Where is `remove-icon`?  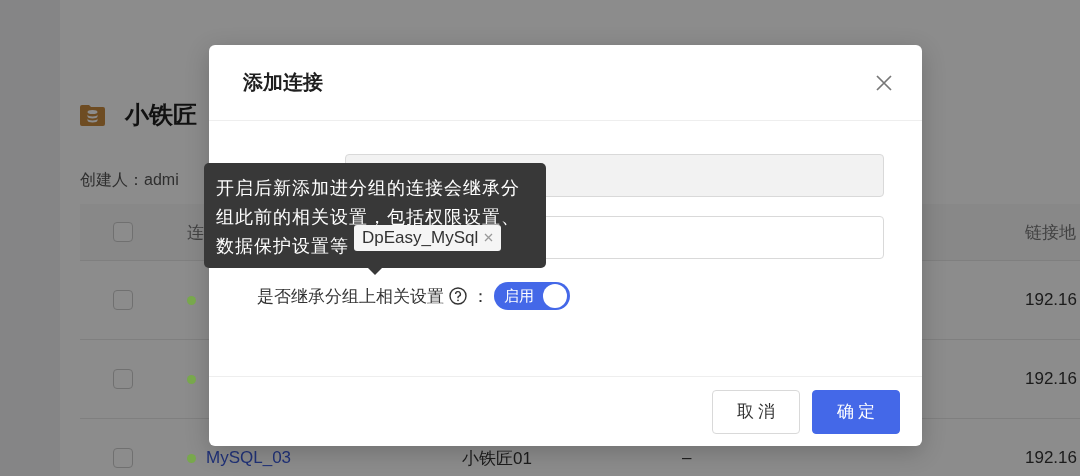
remove-icon is located at coordinates (489, 237).